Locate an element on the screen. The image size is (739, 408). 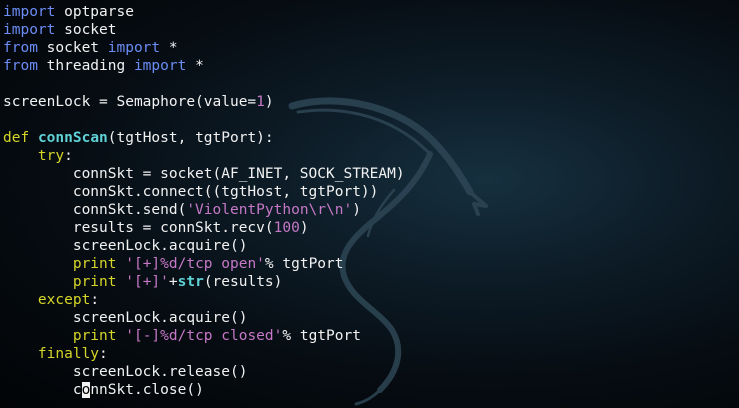
function-name: connScan is located at coordinates (72, 138).